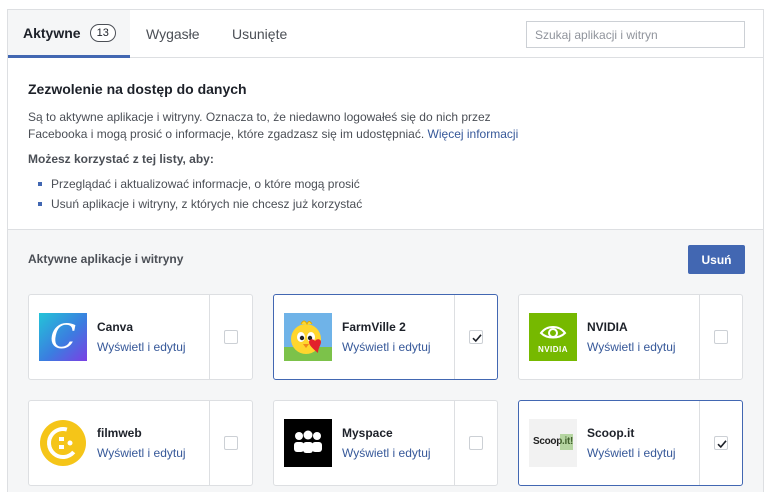 Image resolution: width=780 pixels, height=492 pixels. I want to click on search-input, so click(635, 34).